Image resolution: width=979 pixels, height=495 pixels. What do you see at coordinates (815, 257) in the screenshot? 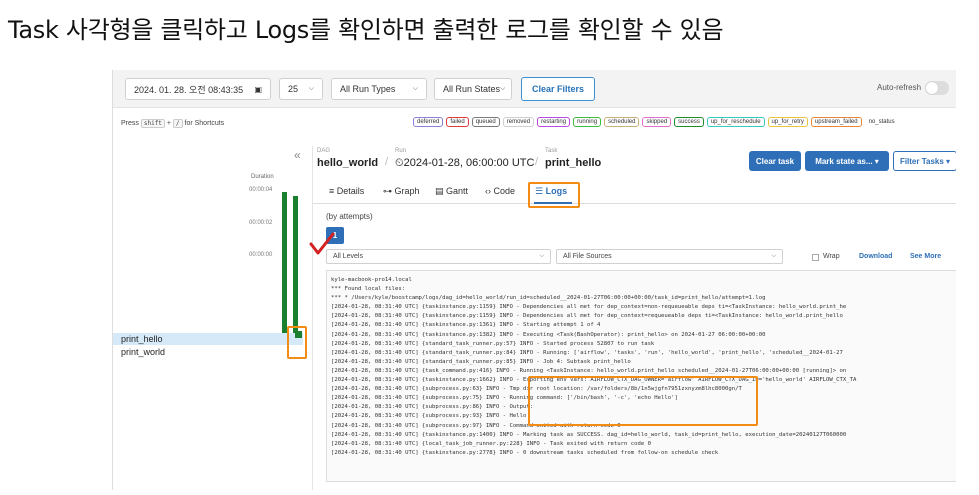
I see `wrap-checkbox` at bounding box center [815, 257].